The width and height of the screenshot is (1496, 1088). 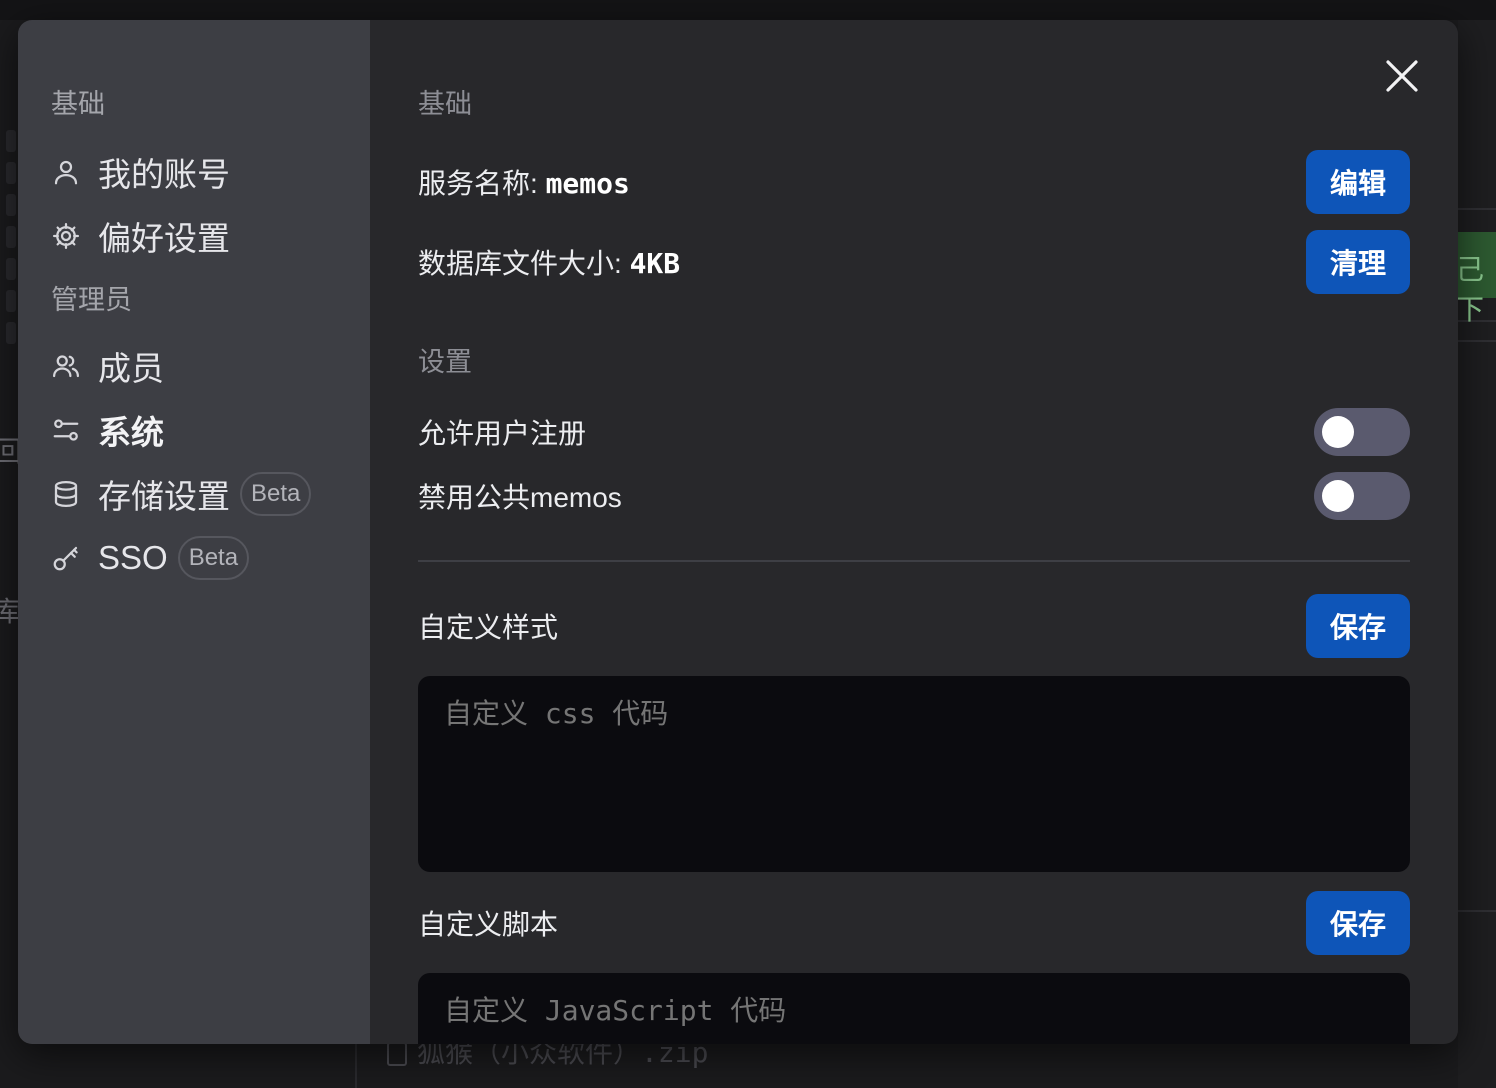 I want to click on sidebar-item-label: 我的账号, so click(x=164, y=174).